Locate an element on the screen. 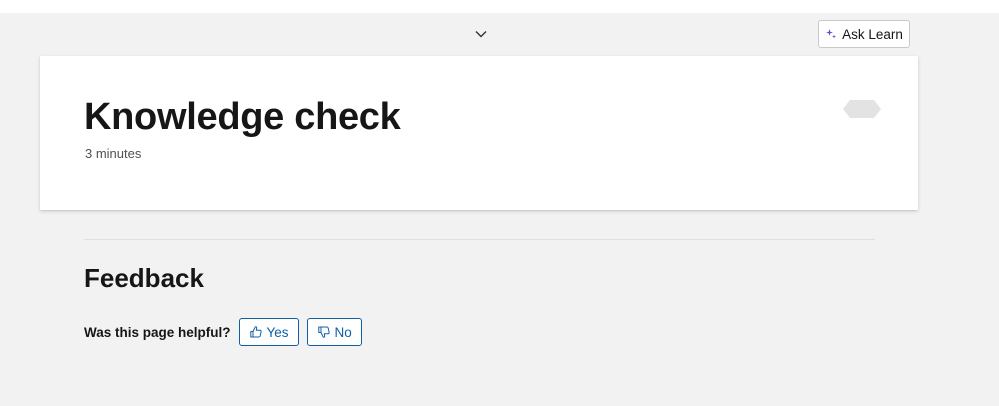 The height and width of the screenshot is (406, 999). ask-learn-button: Ask Learn is located at coordinates (864, 34).